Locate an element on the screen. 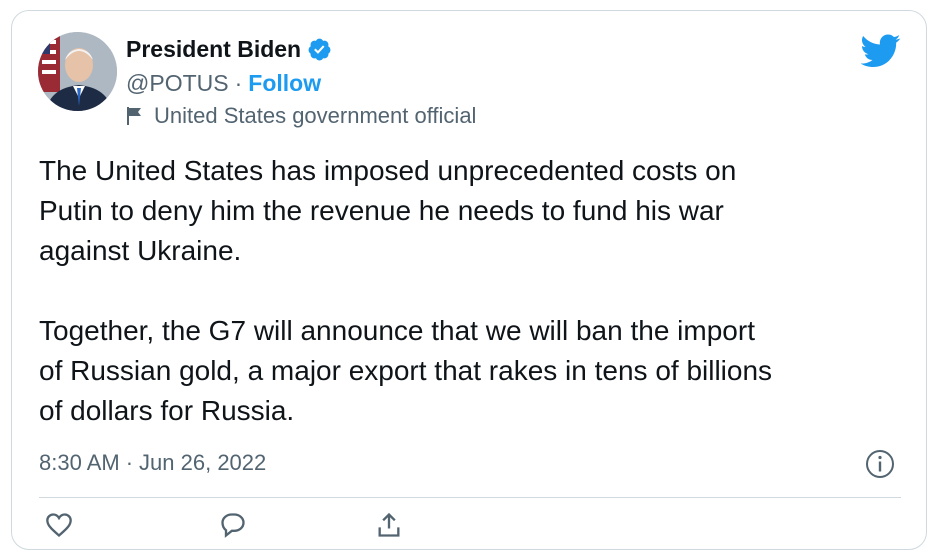 The width and height of the screenshot is (936, 550). divider is located at coordinates (470, 497).